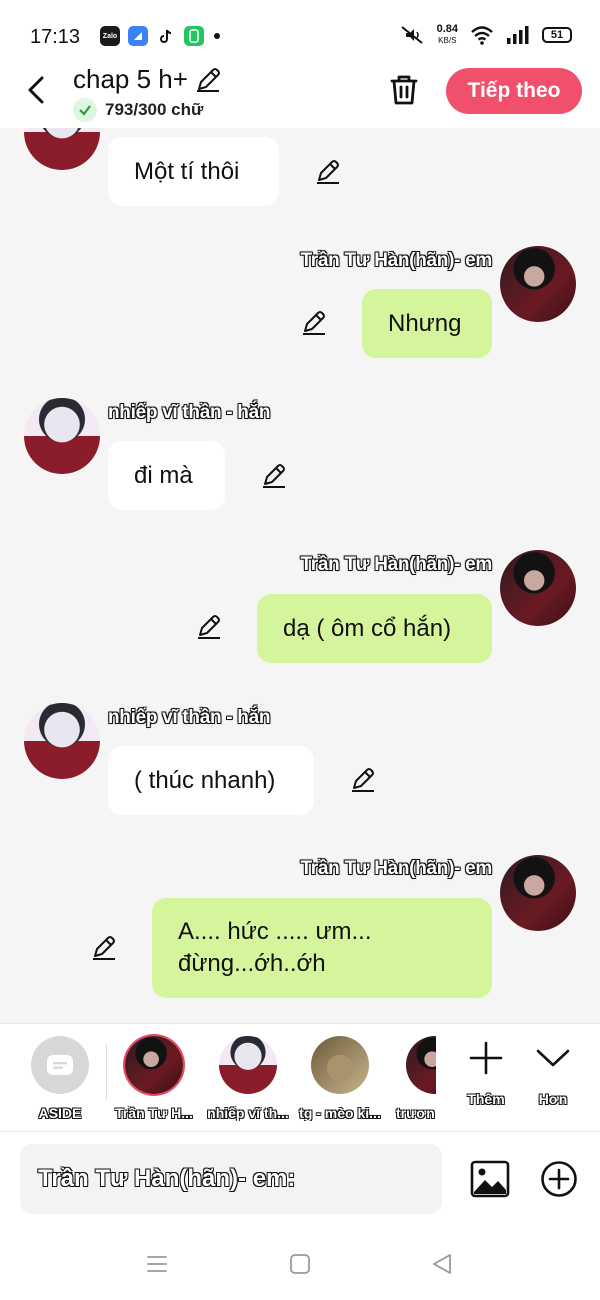  Describe the element at coordinates (60, 1113) in the screenshot. I see `character-label: ASIDE` at that location.